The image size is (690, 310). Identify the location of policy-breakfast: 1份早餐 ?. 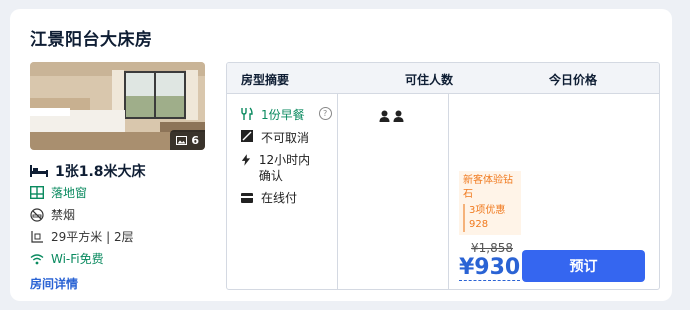
(286, 115).